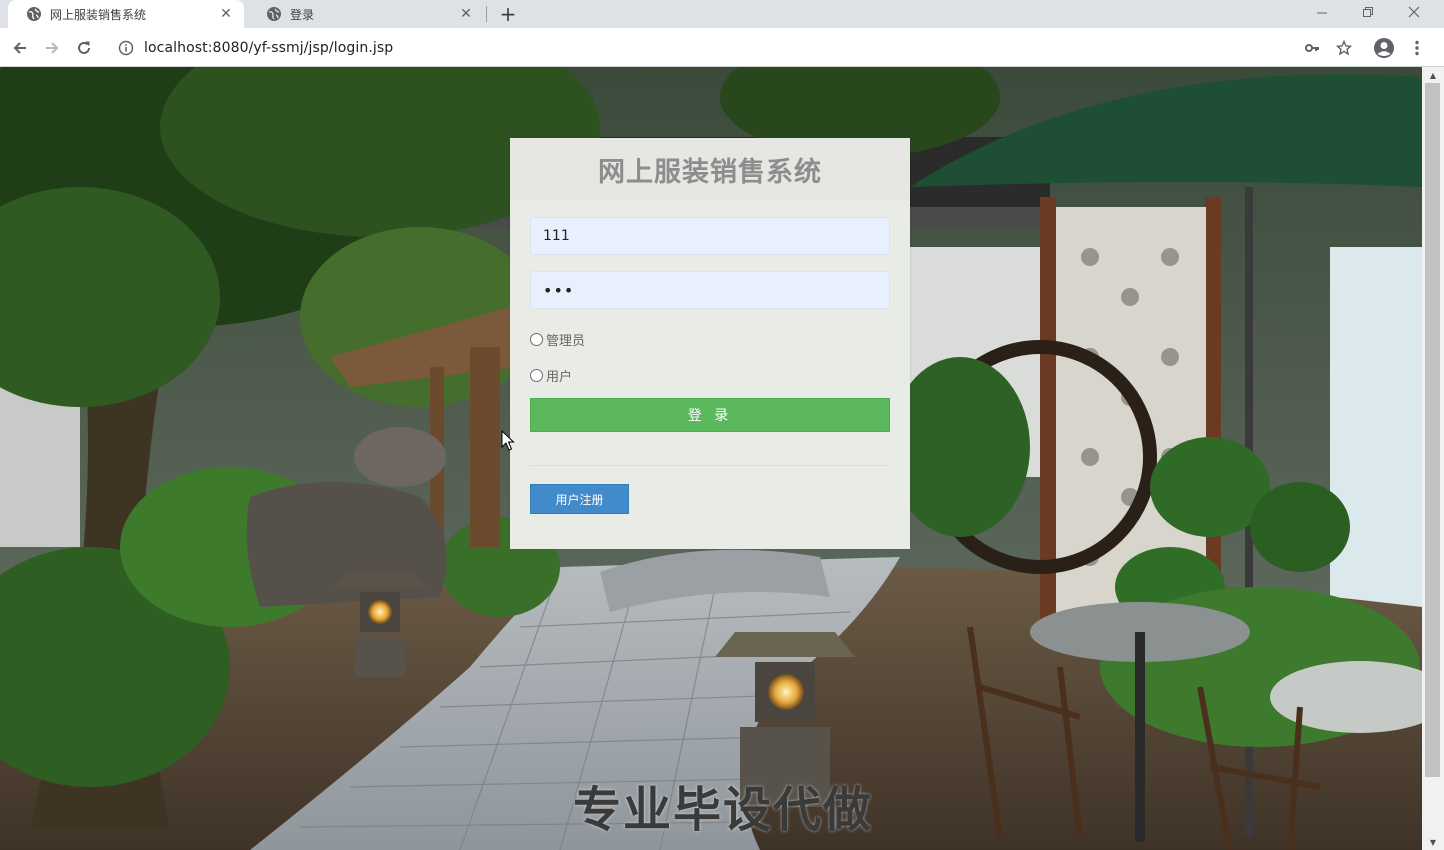  Describe the element at coordinates (126, 48) in the screenshot. I see `info-icon` at that location.